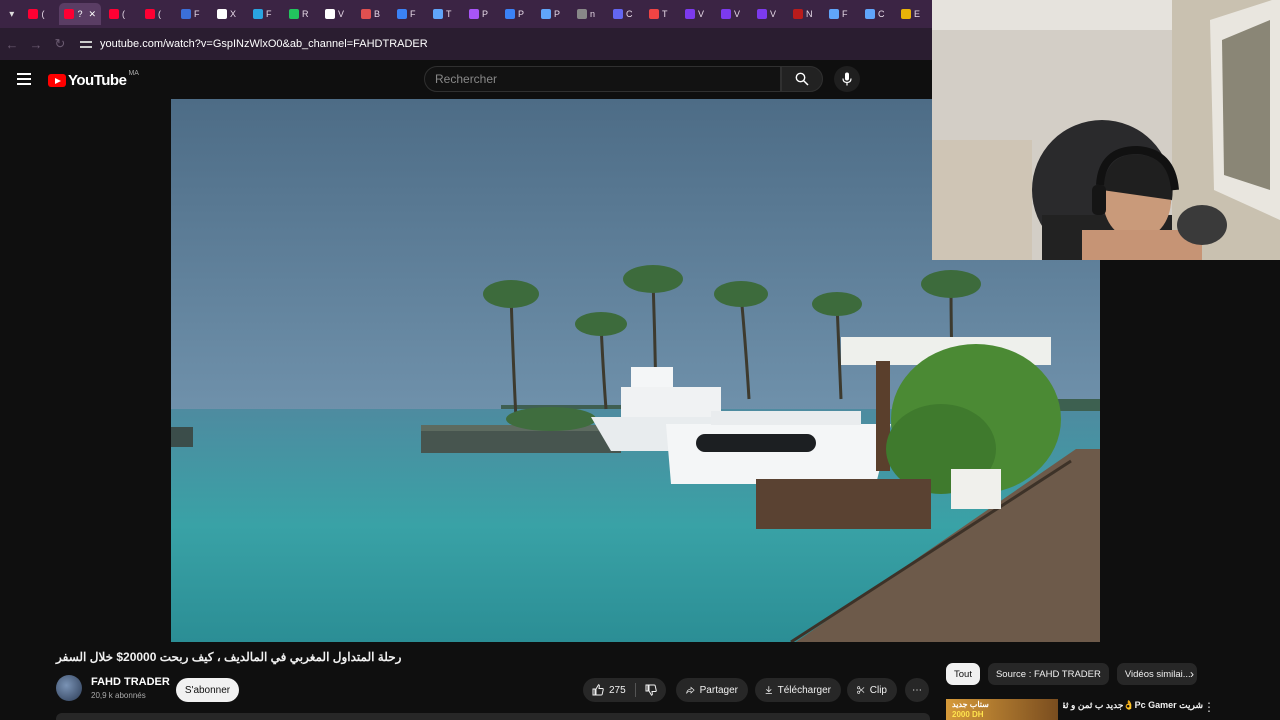  I want to click on share-button: Partager, so click(712, 690).